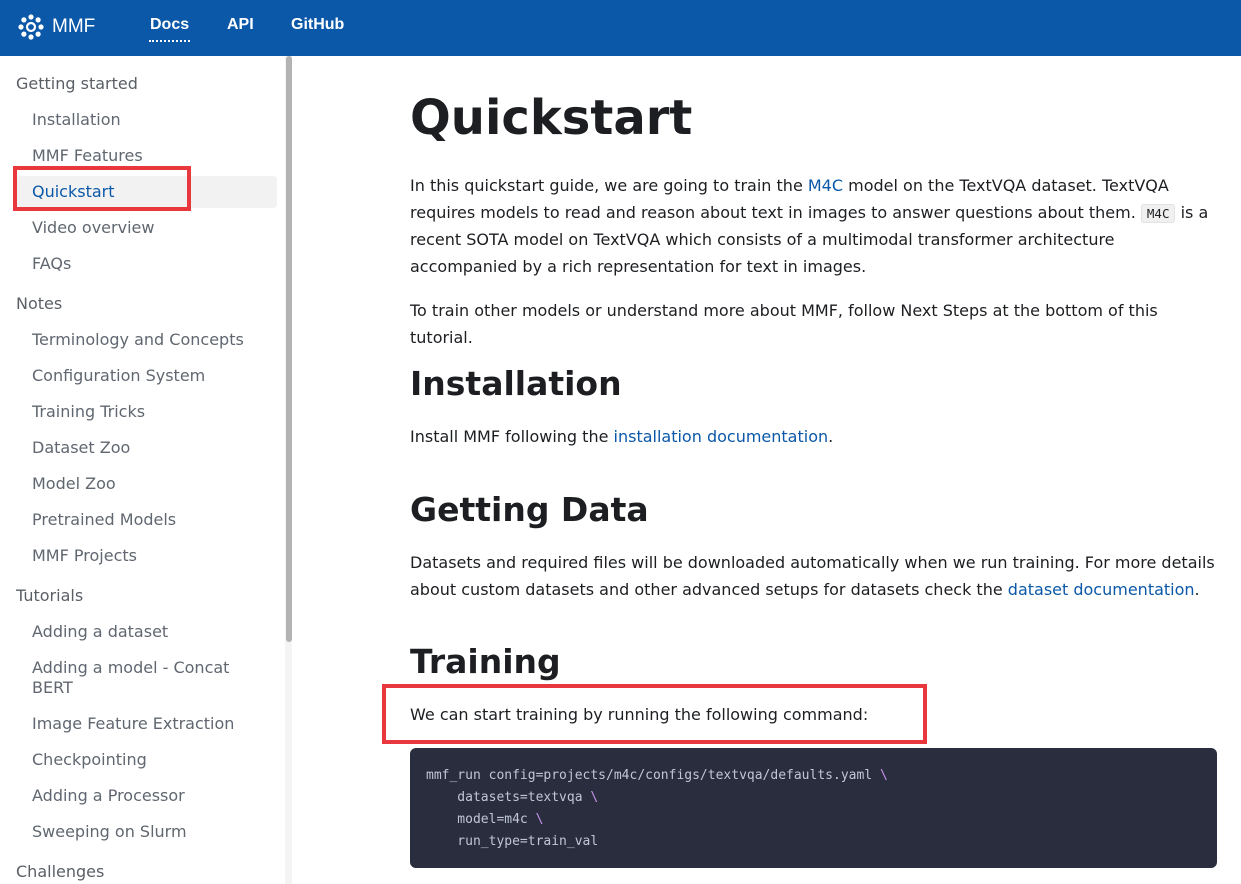 This screenshot has height=884, width=1241. I want to click on sidebar-item-sweeping-on-slurm: Sweeping on Slurm, so click(109, 832).